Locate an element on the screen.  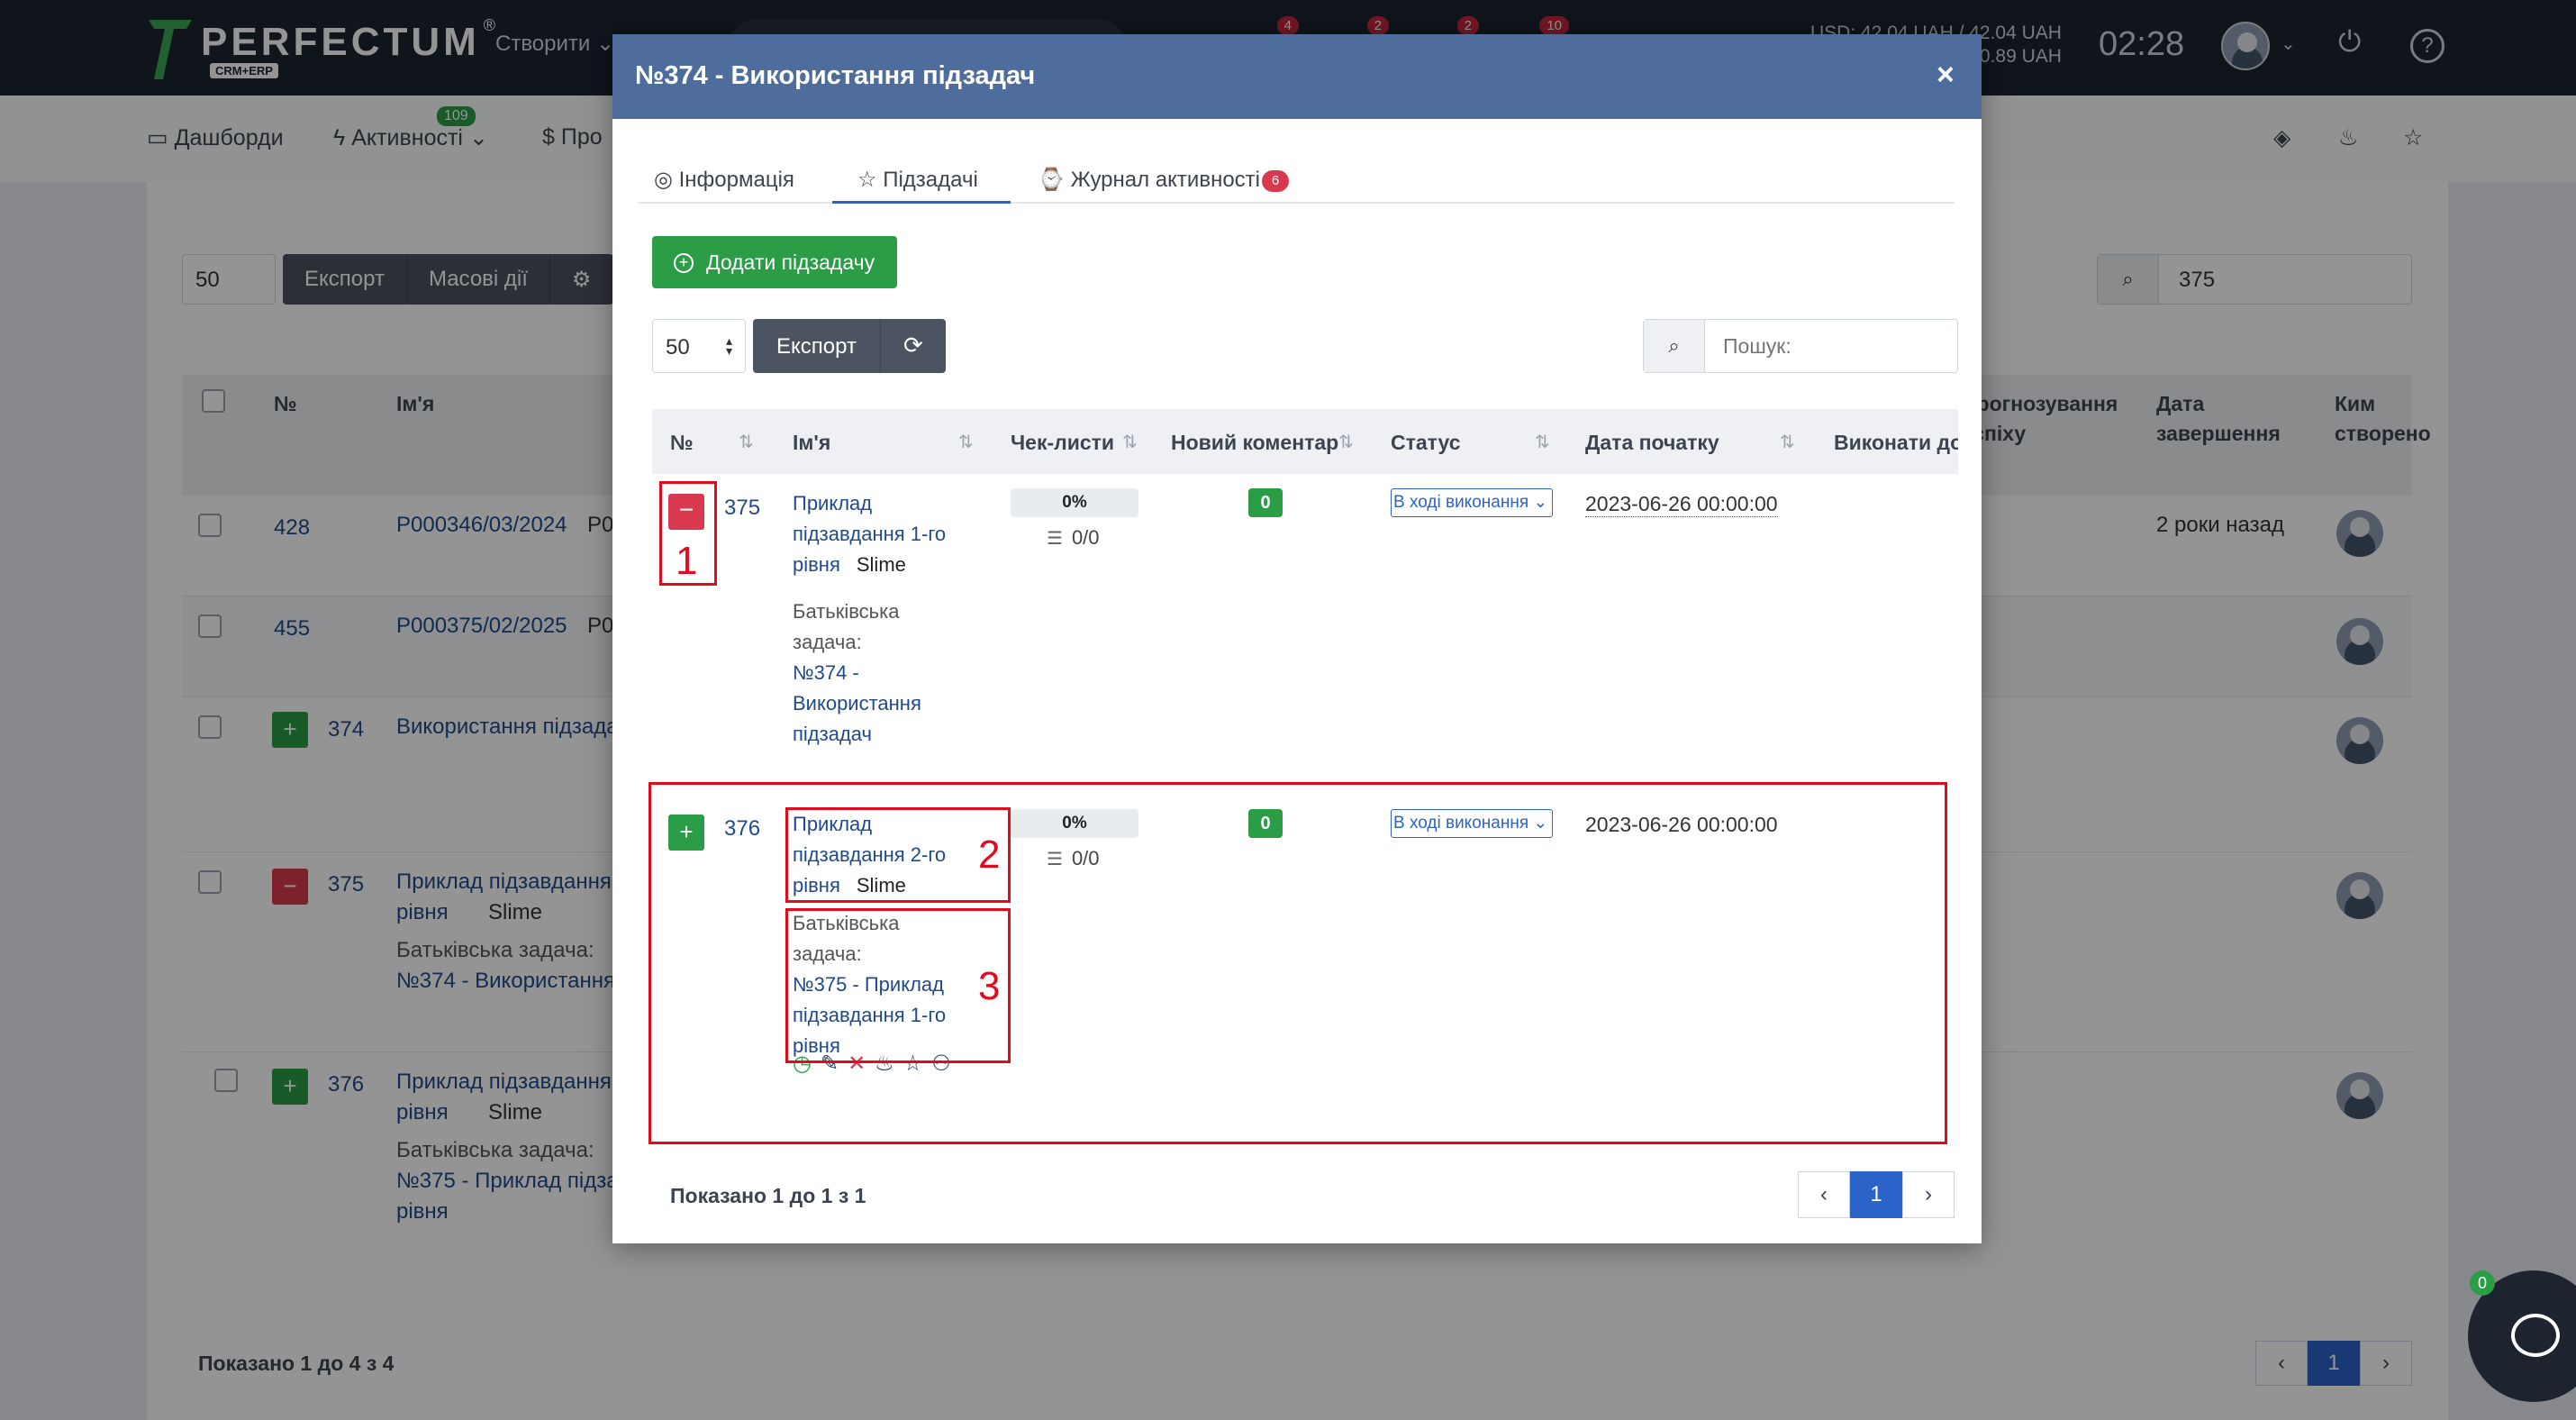
add-subtask-button: + Додати підзадачу is located at coordinates (774, 262).